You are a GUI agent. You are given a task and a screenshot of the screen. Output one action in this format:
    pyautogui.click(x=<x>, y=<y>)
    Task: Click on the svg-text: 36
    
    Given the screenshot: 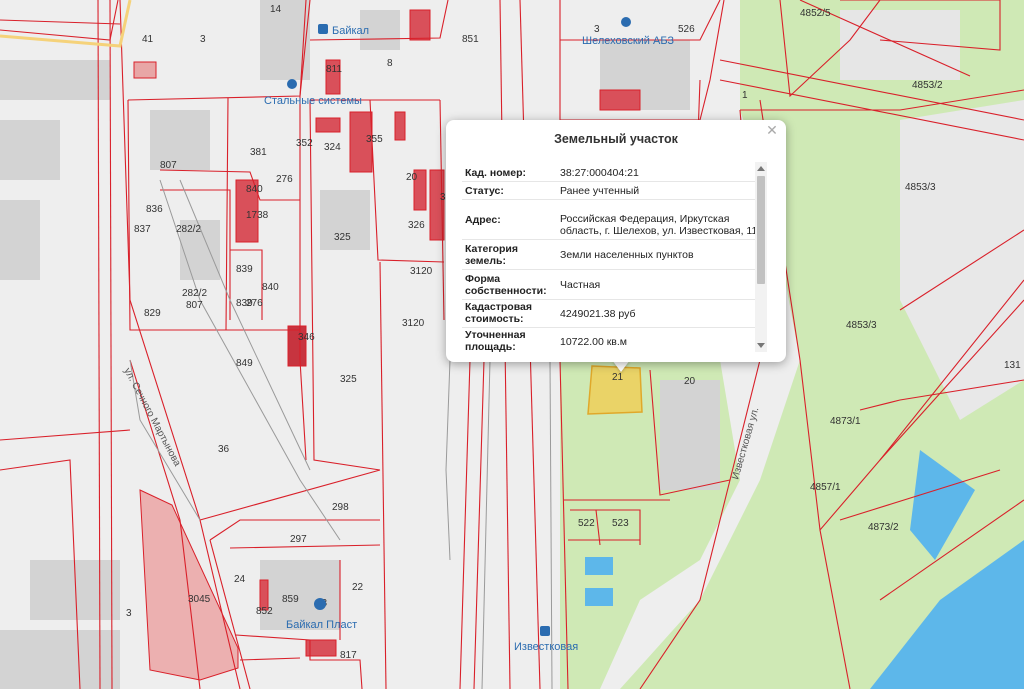 What is the action you would take?
    pyautogui.click(x=224, y=449)
    